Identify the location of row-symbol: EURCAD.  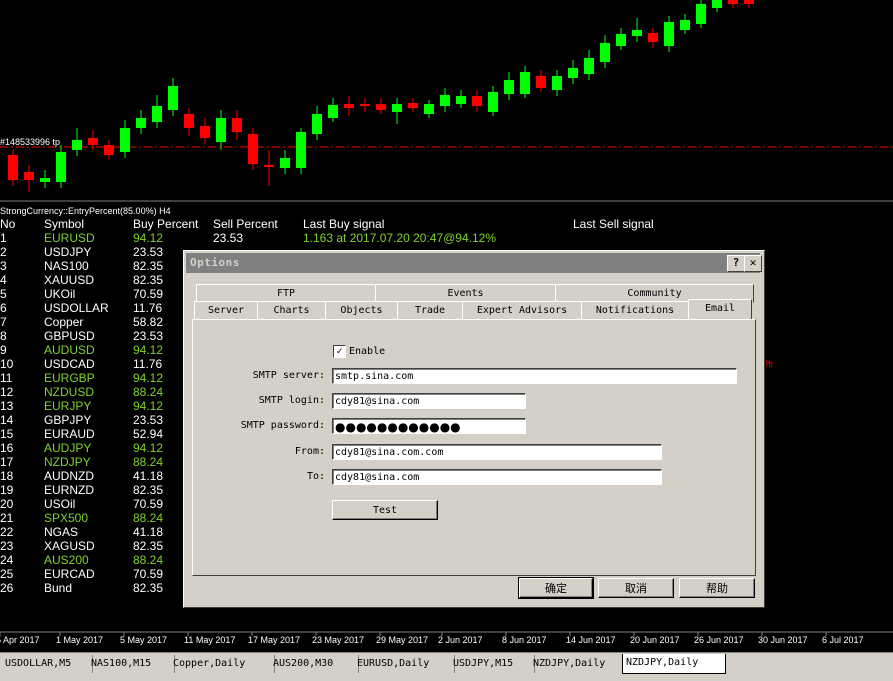
(69, 574).